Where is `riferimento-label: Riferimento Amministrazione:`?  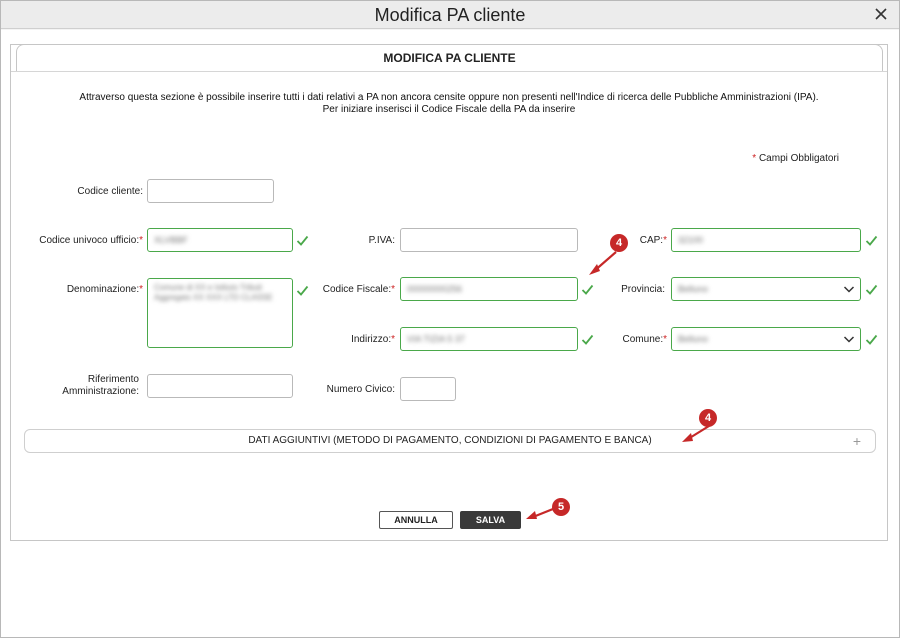
riferimento-label: Riferimento Amministrazione: is located at coordinates (100, 385).